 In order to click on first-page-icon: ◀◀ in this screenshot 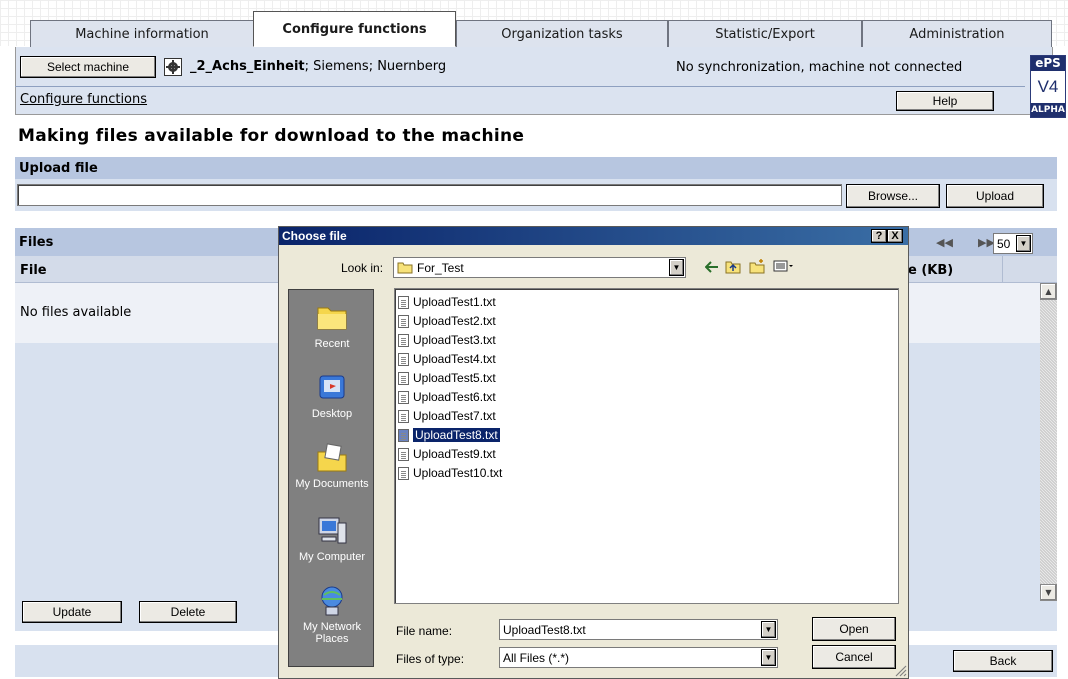, I will do `click(944, 242)`.